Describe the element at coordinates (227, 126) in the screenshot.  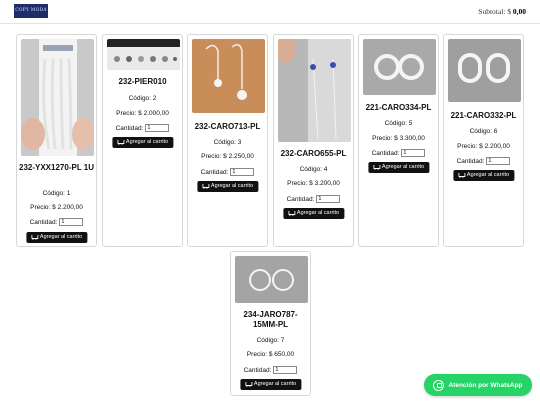
I see `product-name: 232-CARO713-PL` at that location.